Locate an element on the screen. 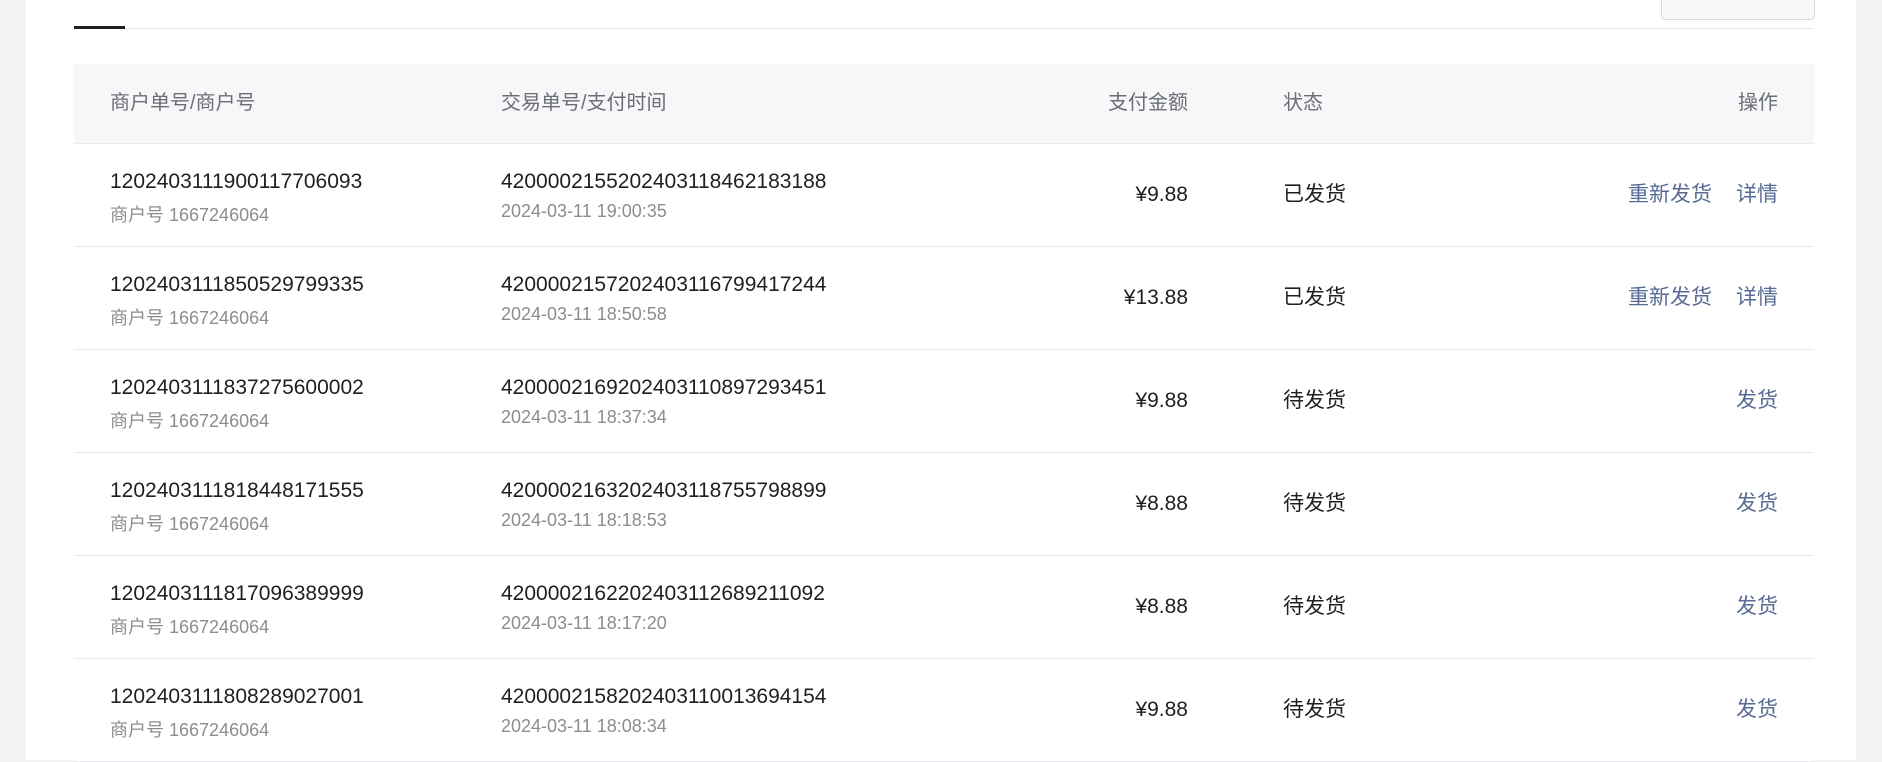  pay-time: 2024-03-11 18:18:53 is located at coordinates (584, 520).